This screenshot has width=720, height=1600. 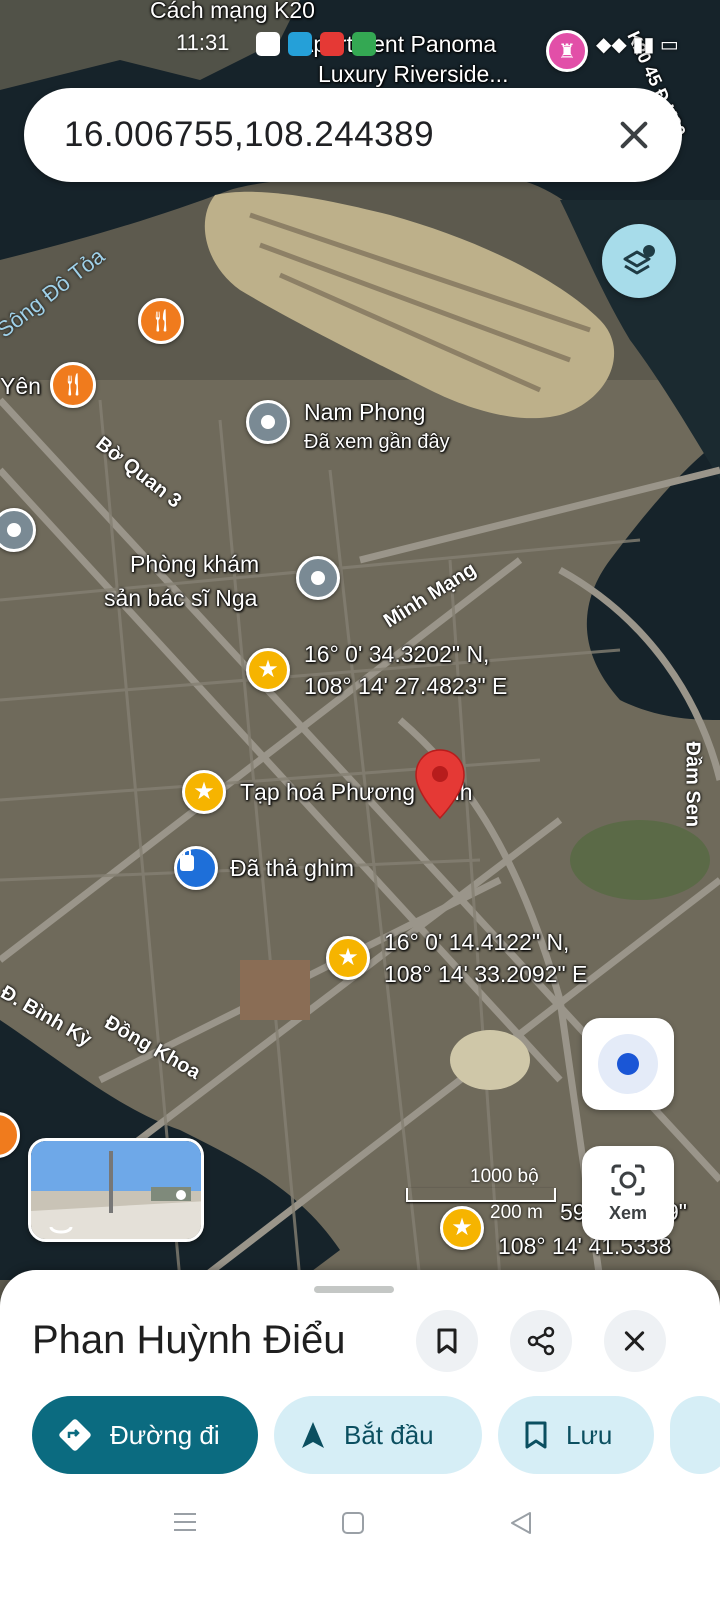 I want to click on start-label: Bắt đầu, so click(x=389, y=1434).